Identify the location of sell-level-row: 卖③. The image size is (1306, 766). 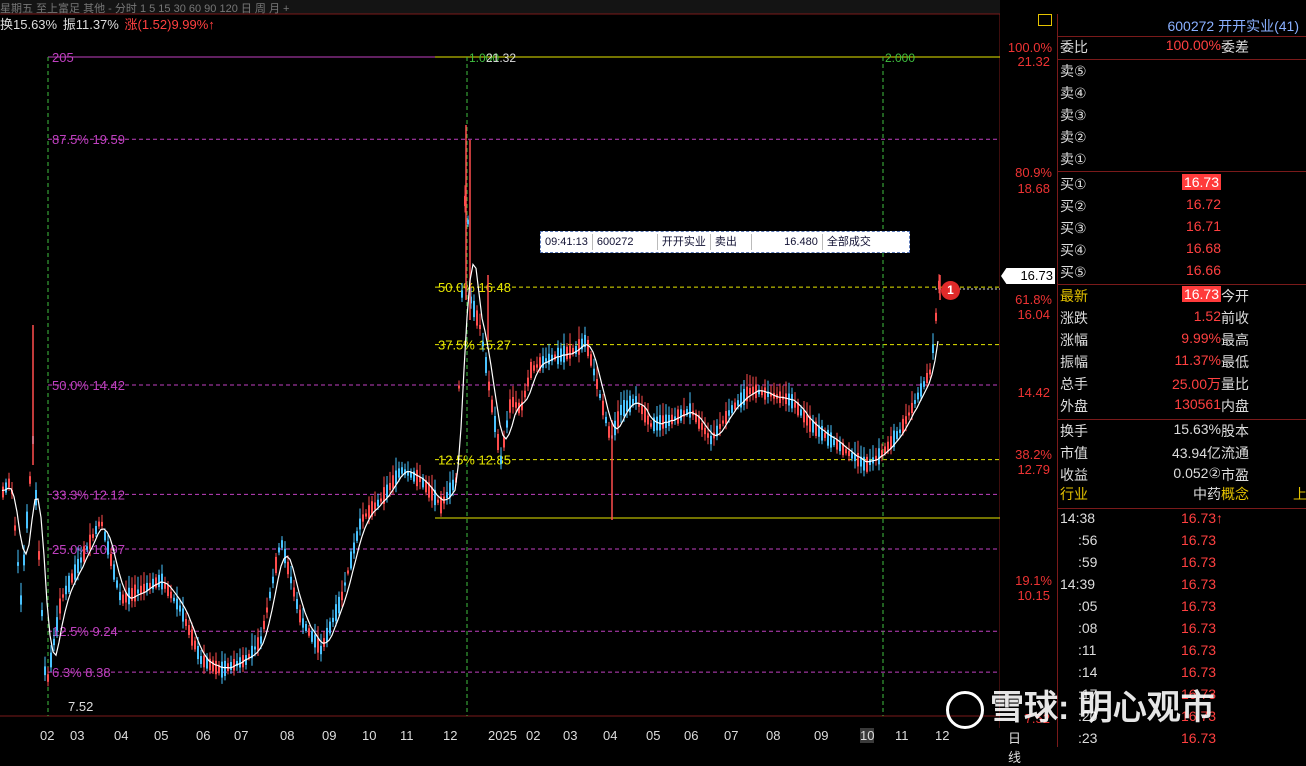
(1073, 115).